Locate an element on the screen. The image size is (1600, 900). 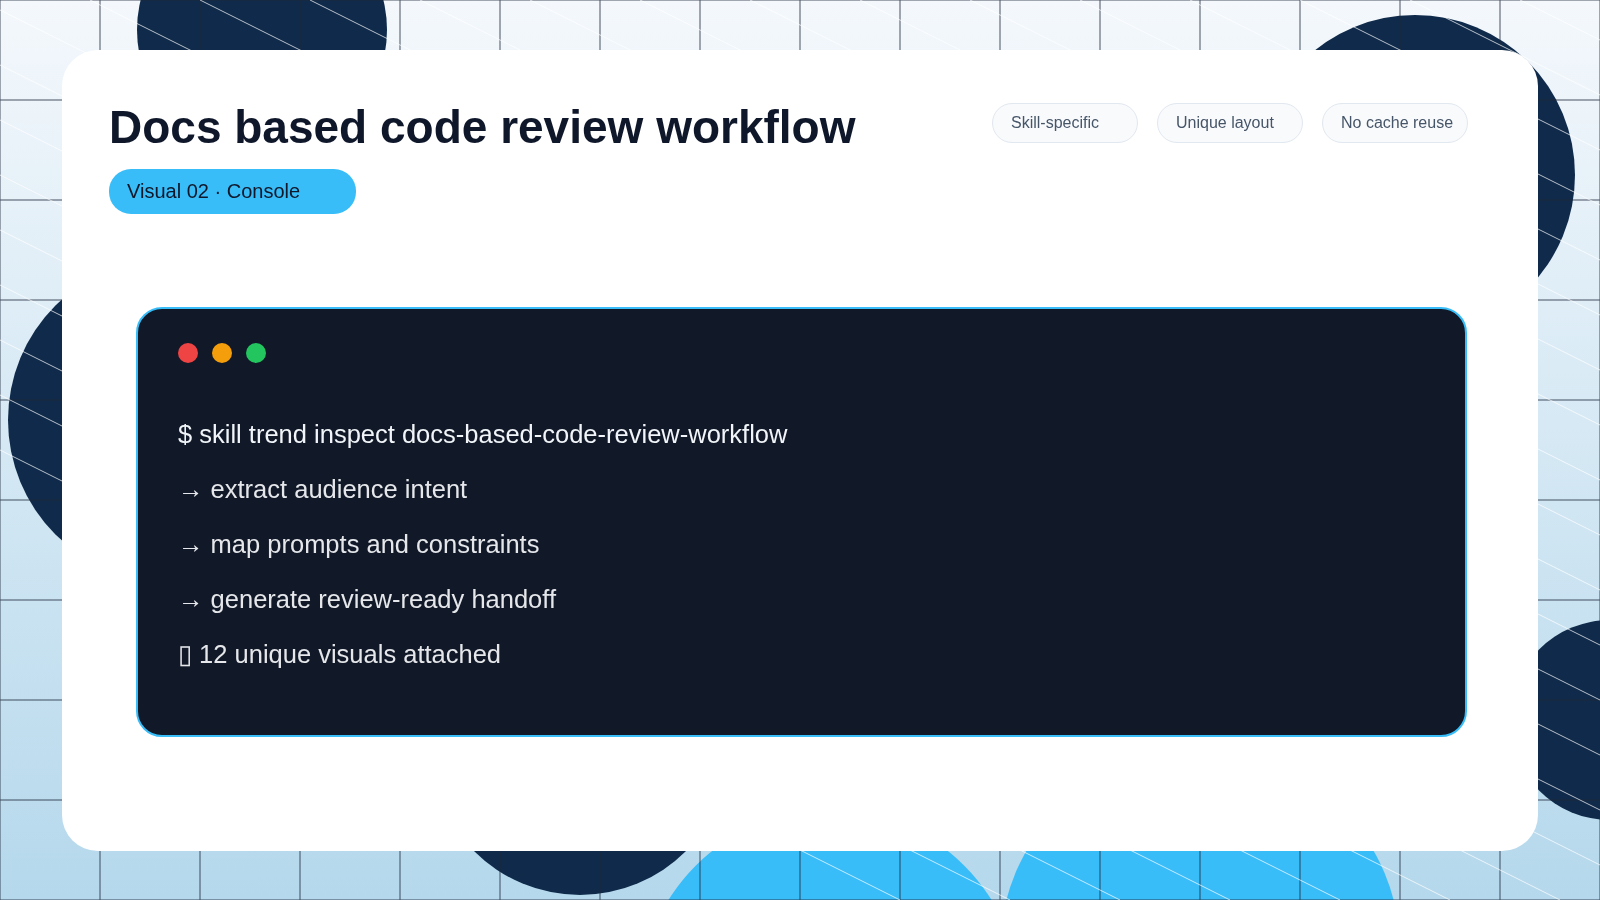
step-line: → extract audience intent is located at coordinates (323, 489).